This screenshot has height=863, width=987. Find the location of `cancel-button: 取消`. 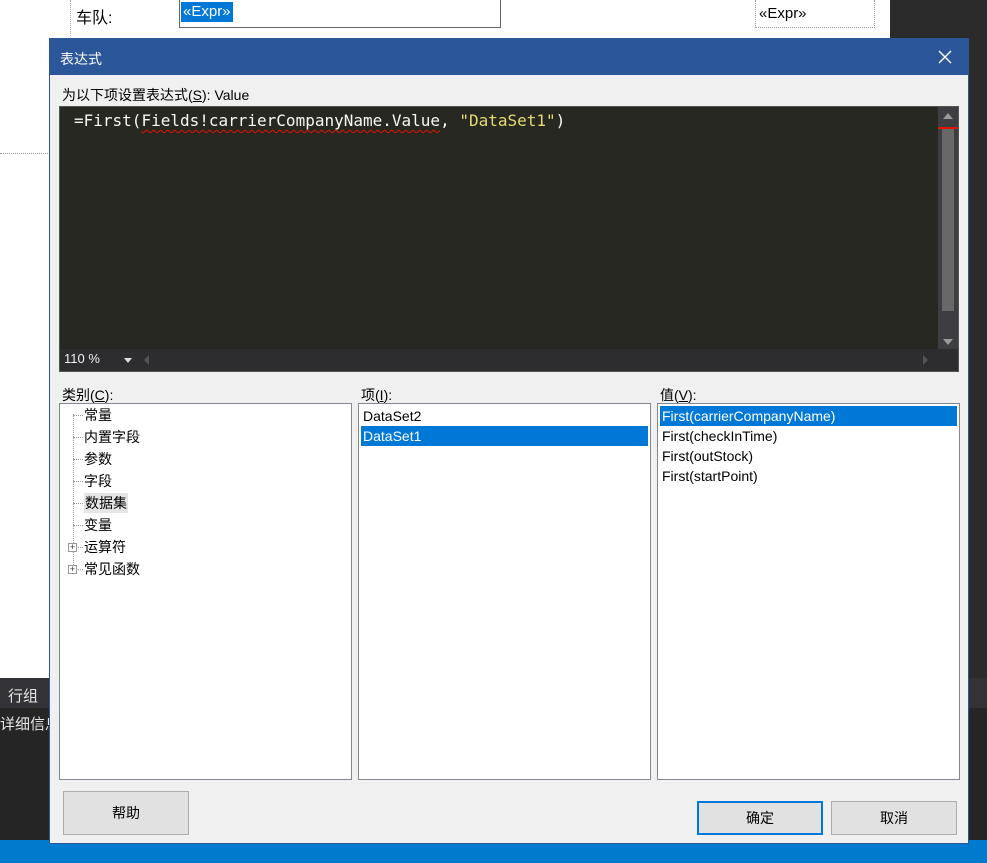

cancel-button: 取消 is located at coordinates (894, 818).